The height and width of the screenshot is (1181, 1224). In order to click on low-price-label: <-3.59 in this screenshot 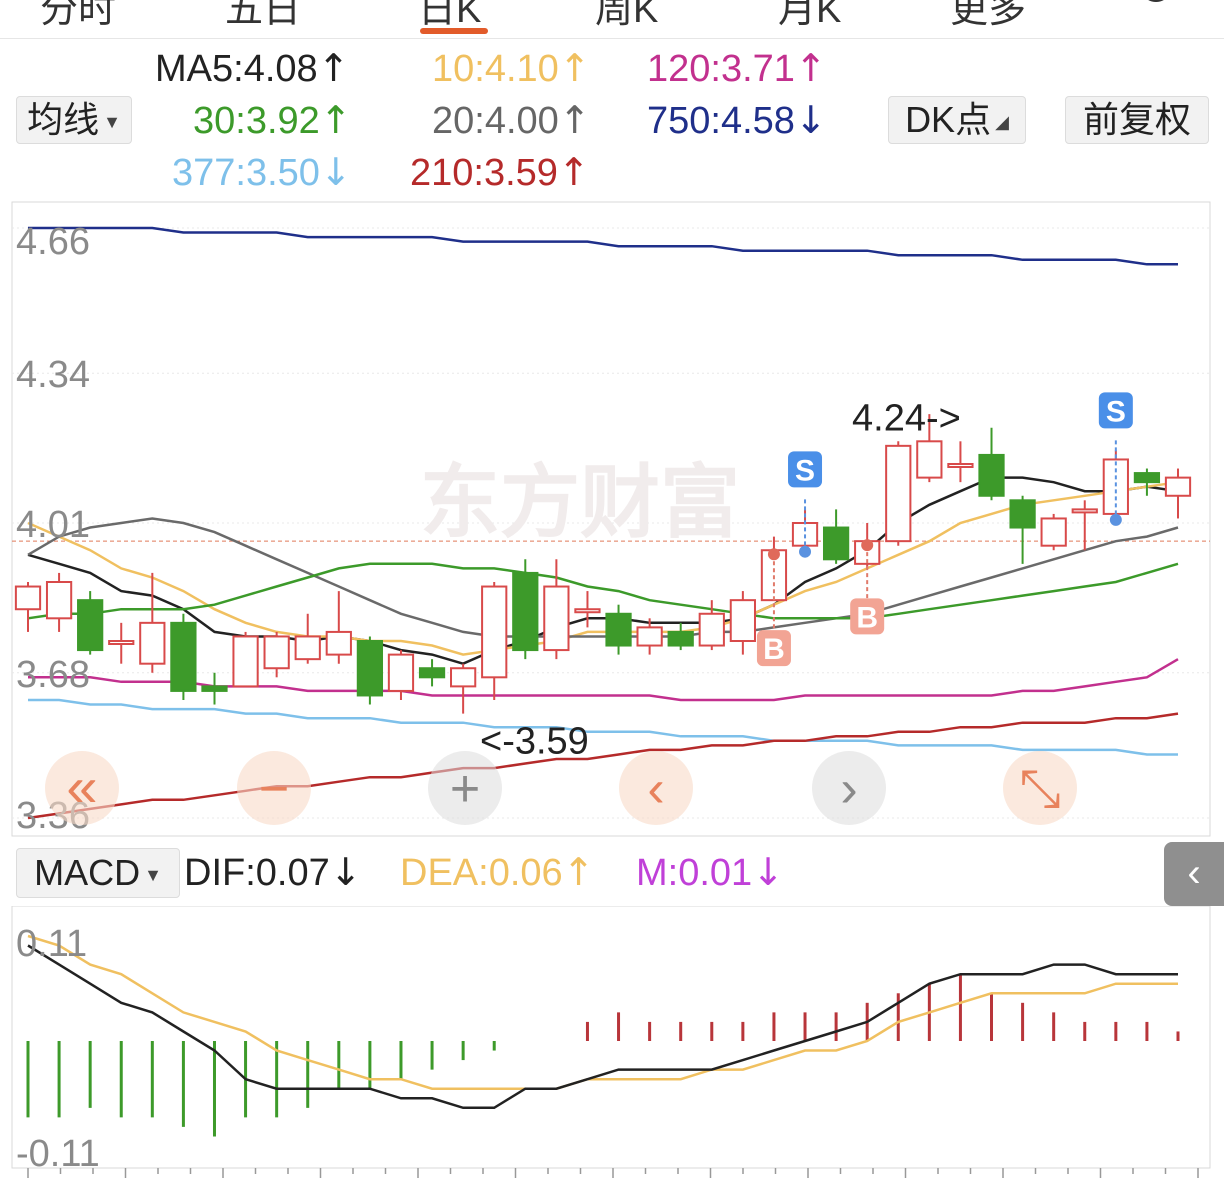, I will do `click(534, 742)`.